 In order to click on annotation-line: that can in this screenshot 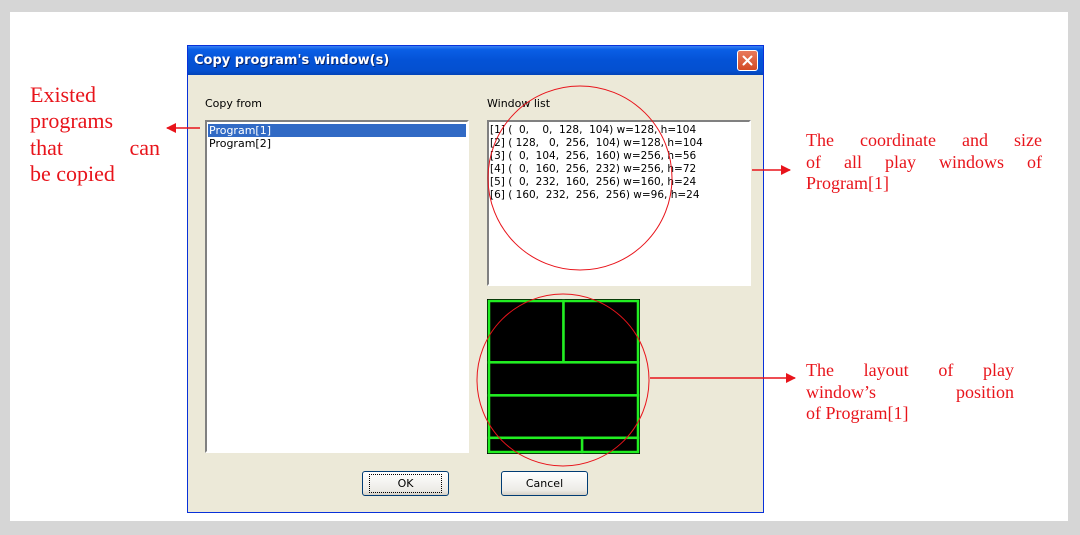, I will do `click(95, 148)`.